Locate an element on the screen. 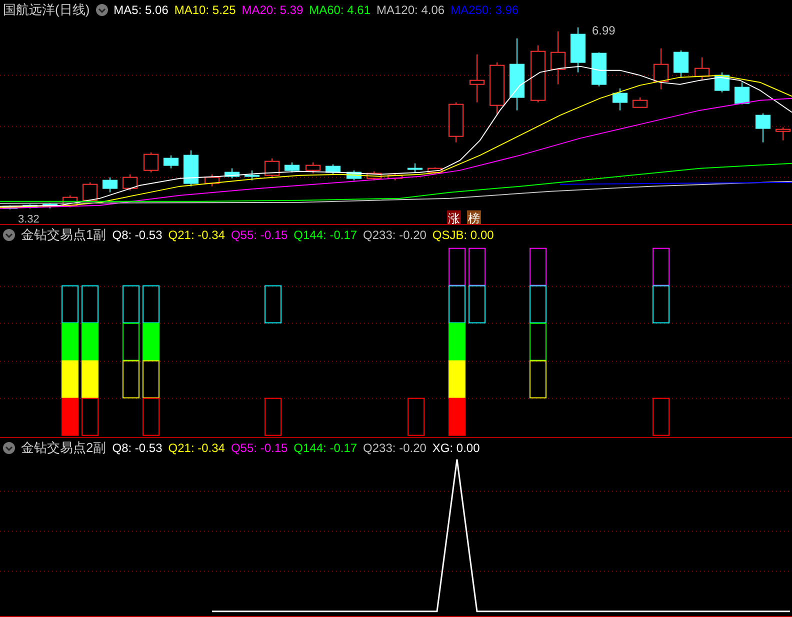 The height and width of the screenshot is (617, 792). chart-title: 金钻交易点1副 is located at coordinates (63, 235).